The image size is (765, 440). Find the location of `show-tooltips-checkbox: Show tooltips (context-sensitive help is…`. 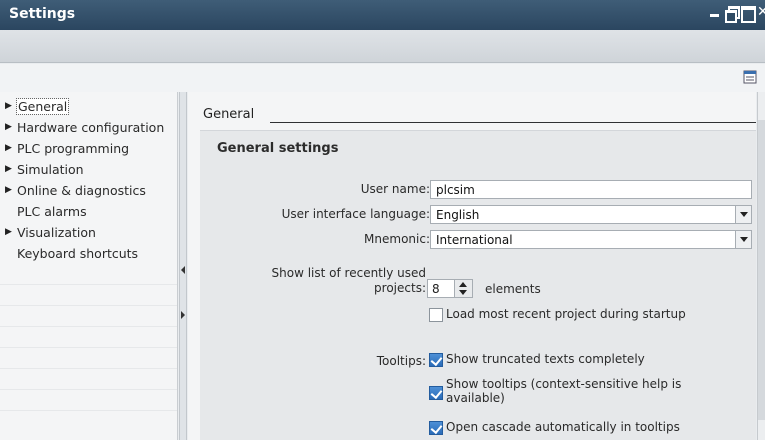

show-tooltips-checkbox: Show tooltips (context-sensitive help is… is located at coordinates (555, 391).